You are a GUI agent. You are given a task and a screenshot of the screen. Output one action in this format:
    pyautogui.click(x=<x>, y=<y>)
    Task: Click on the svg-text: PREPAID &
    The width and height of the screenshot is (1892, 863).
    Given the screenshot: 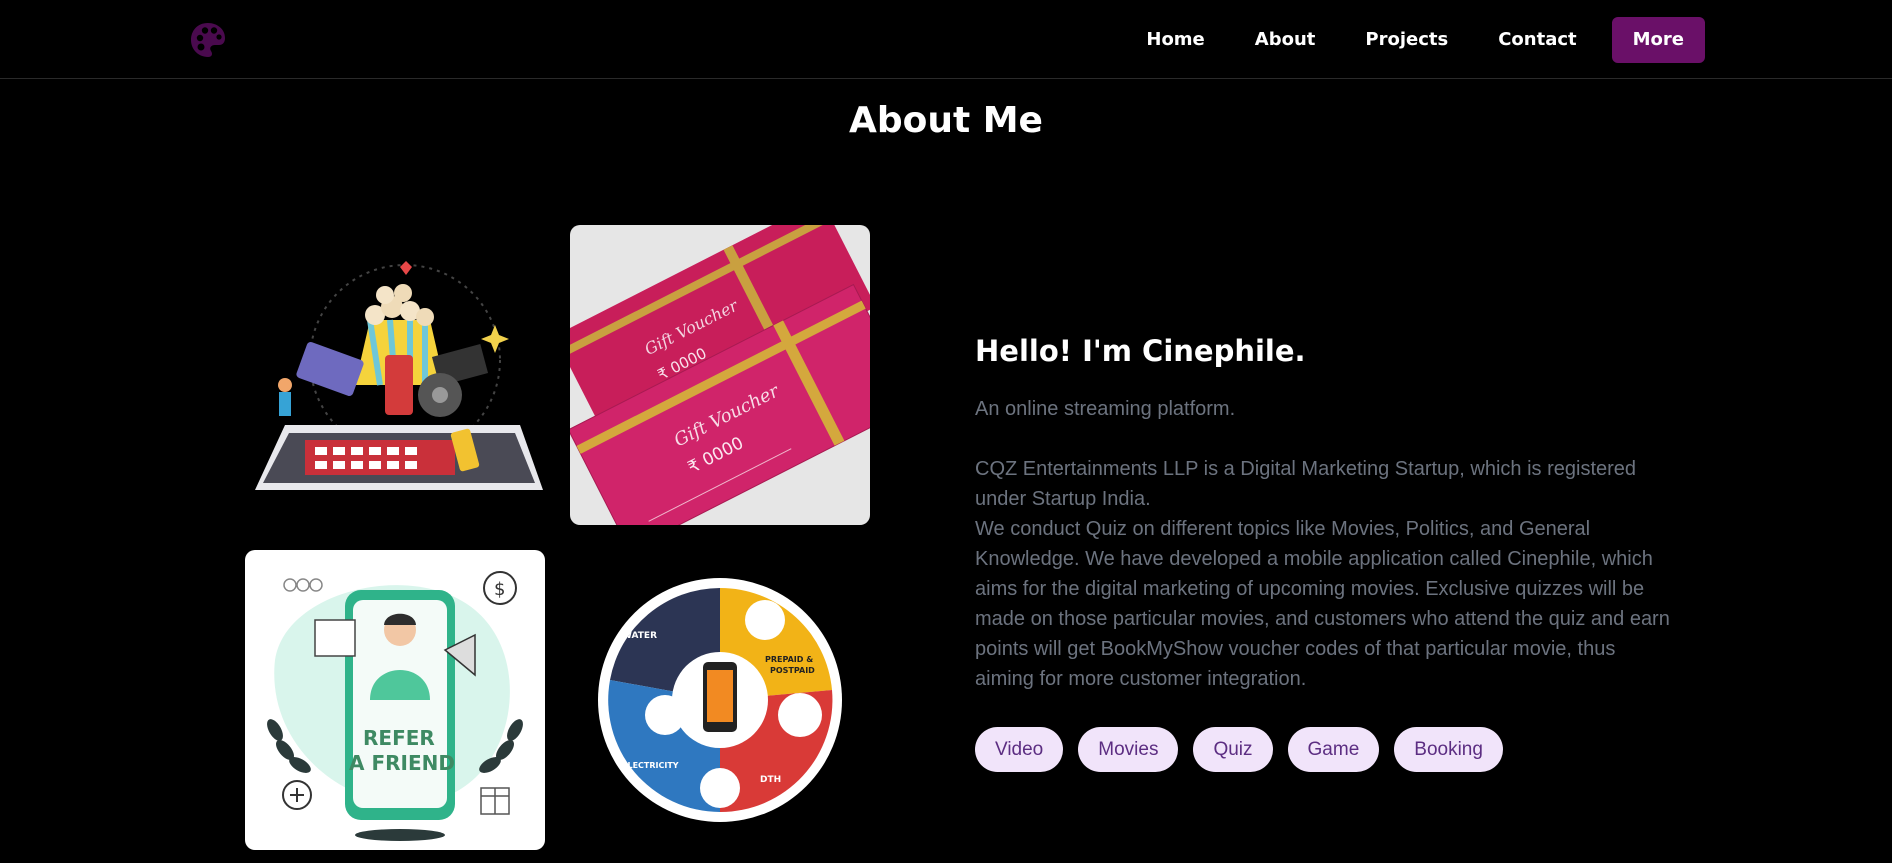 What is the action you would take?
    pyautogui.click(x=789, y=659)
    